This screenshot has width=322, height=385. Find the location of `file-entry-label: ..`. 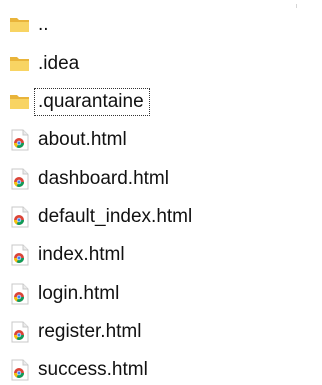

file-entry-label: .. is located at coordinates (43, 24).